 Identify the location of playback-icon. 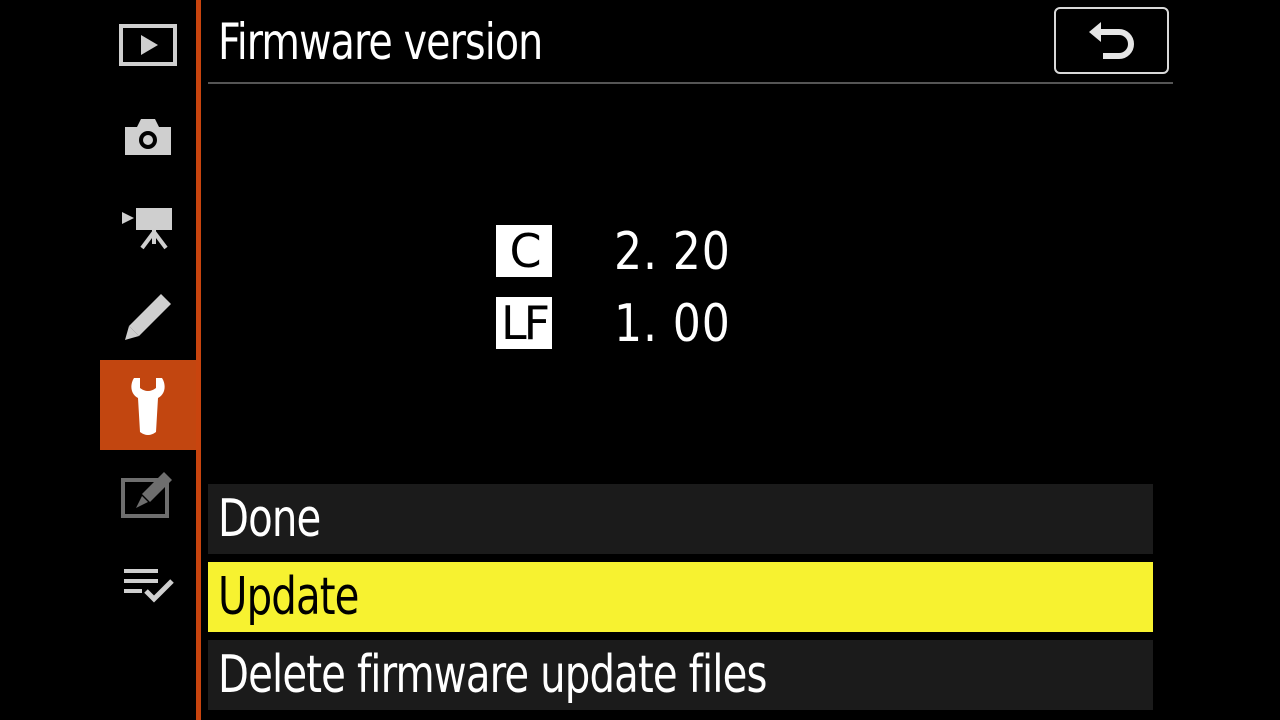
(148, 45).